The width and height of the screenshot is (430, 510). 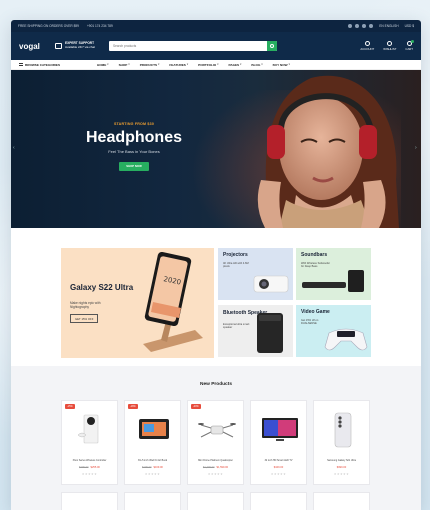 I want to click on product-price: $199.00 $169.00, so click(x=152, y=467).